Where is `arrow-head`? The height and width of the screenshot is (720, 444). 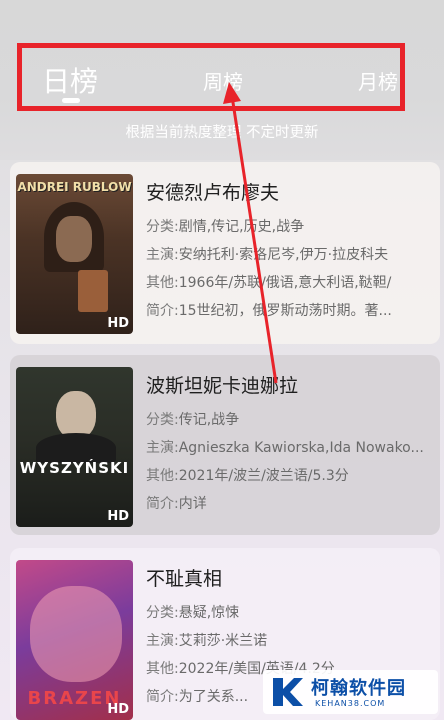
arrow-head is located at coordinates (232, 93).